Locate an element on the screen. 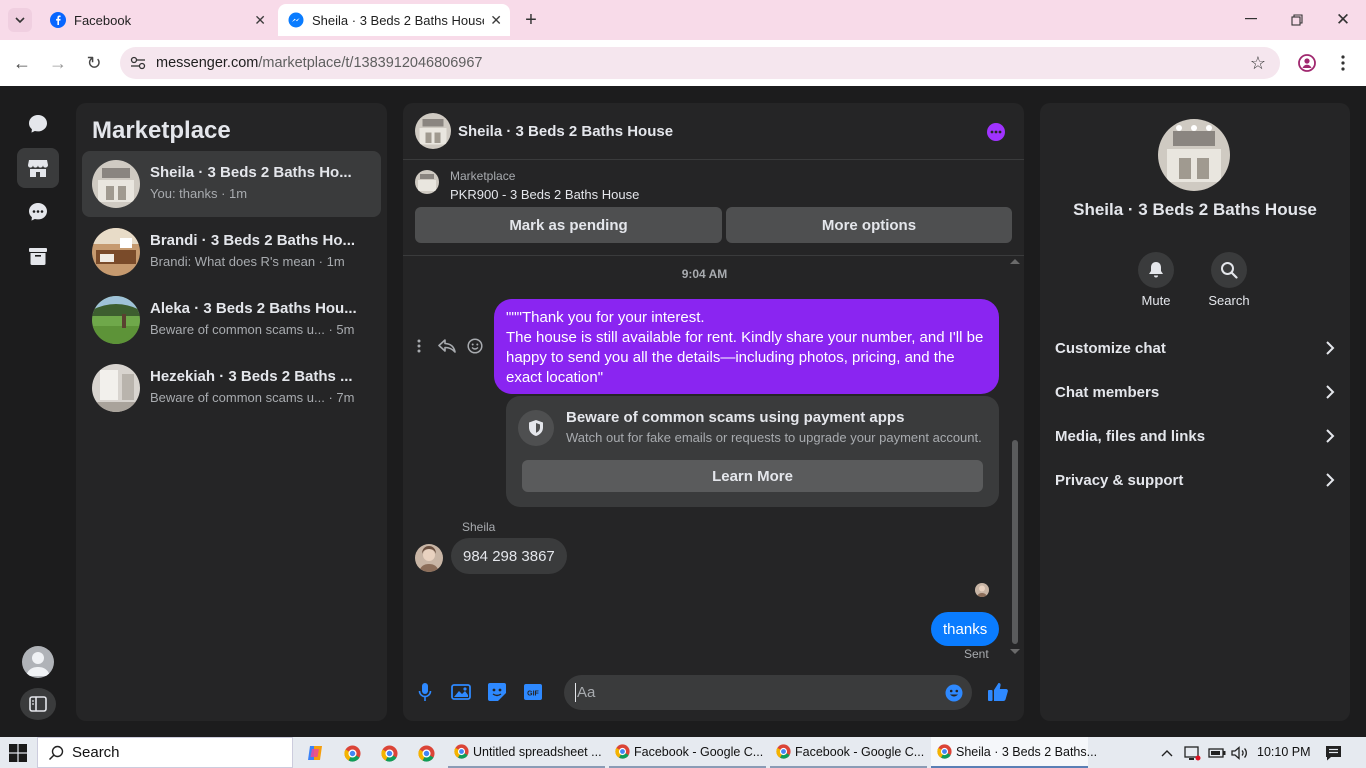 The height and width of the screenshot is (768, 1366). item-label: Customize chat is located at coordinates (1110, 348).